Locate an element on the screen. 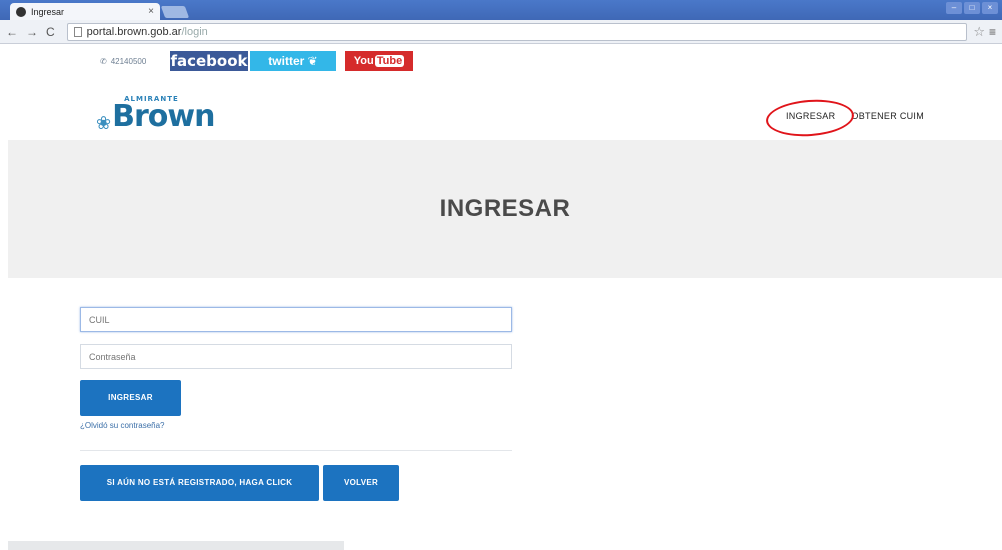  twitter-bird-icon: ❦ is located at coordinates (312, 61).